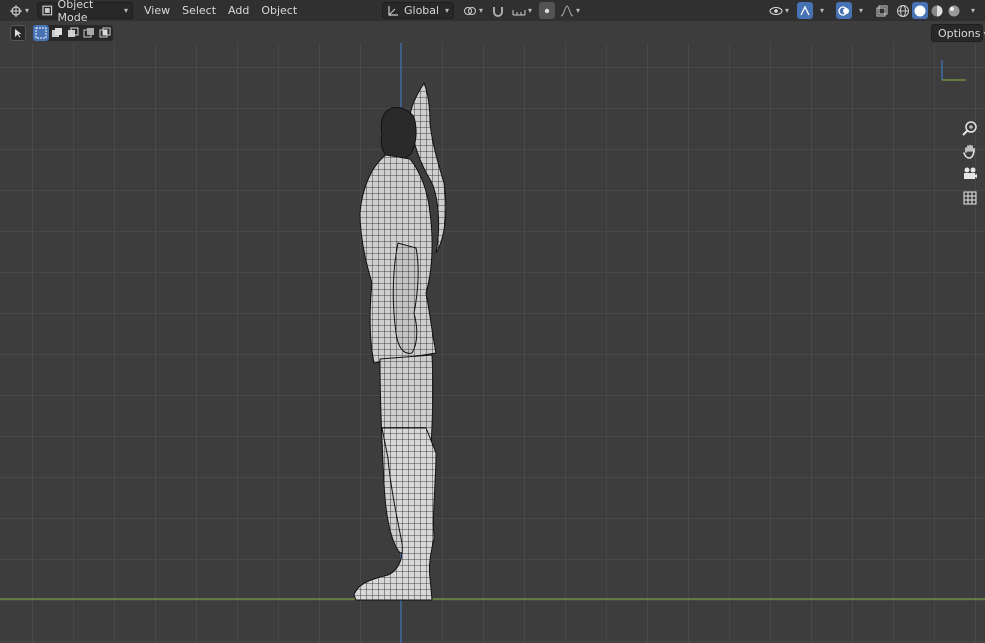 This screenshot has height=643, width=985. I want to click on visibility-button: ▾, so click(779, 10).